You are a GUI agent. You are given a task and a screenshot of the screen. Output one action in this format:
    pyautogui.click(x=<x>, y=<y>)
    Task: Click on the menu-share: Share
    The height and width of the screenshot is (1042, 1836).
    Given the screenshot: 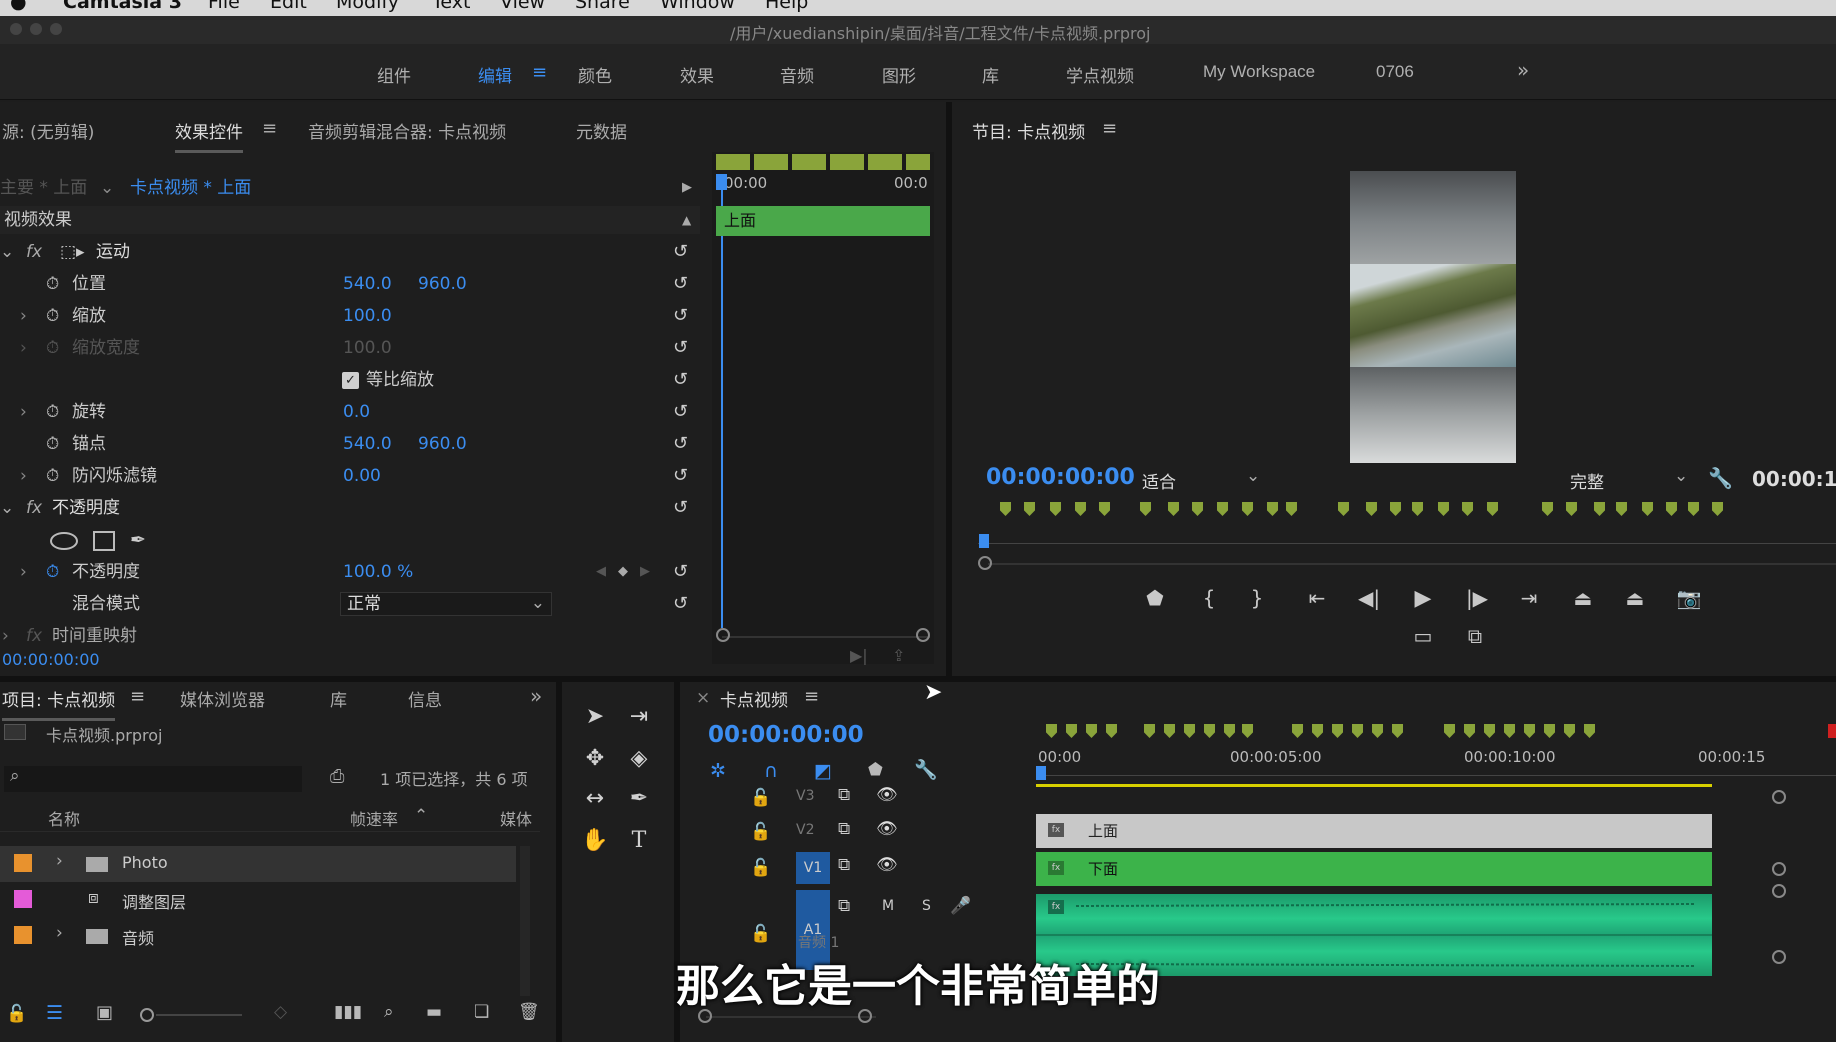 What is the action you would take?
    pyautogui.click(x=602, y=6)
    